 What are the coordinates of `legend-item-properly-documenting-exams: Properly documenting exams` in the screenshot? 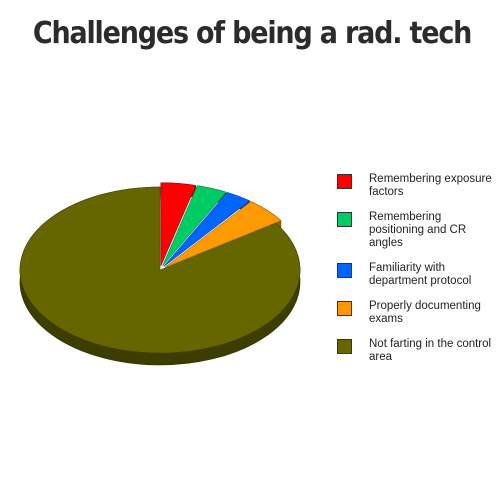 It's located at (417, 313).